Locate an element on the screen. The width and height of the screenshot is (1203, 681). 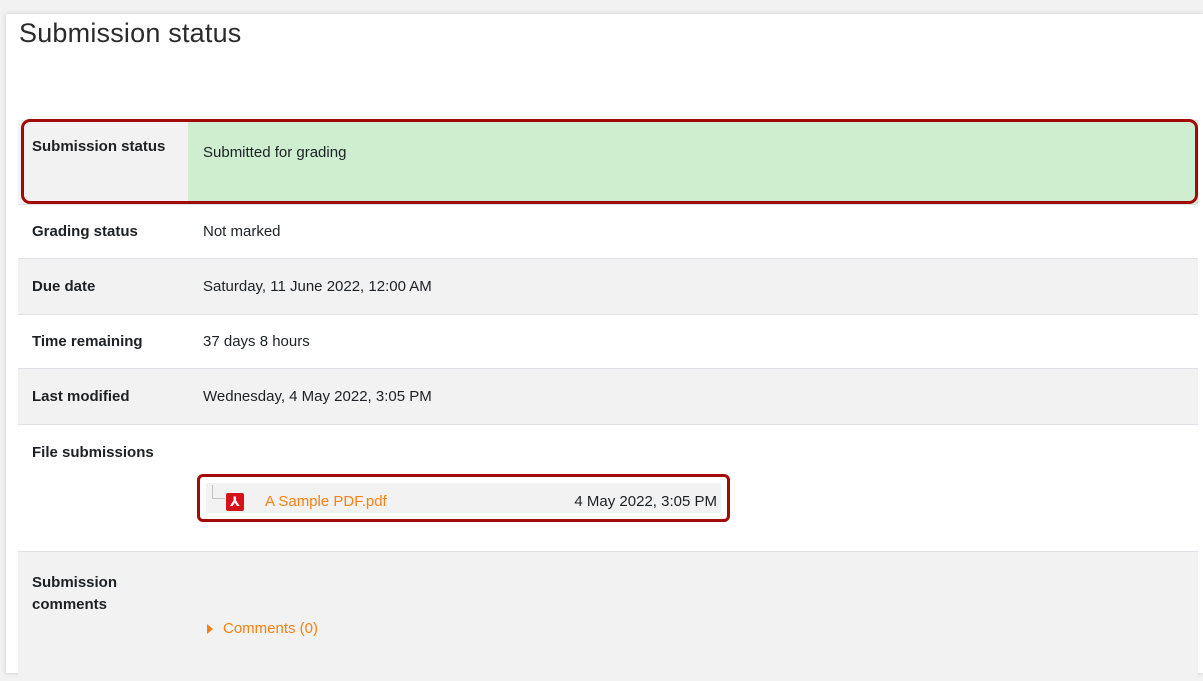
caret-right-icon is located at coordinates (210, 629).